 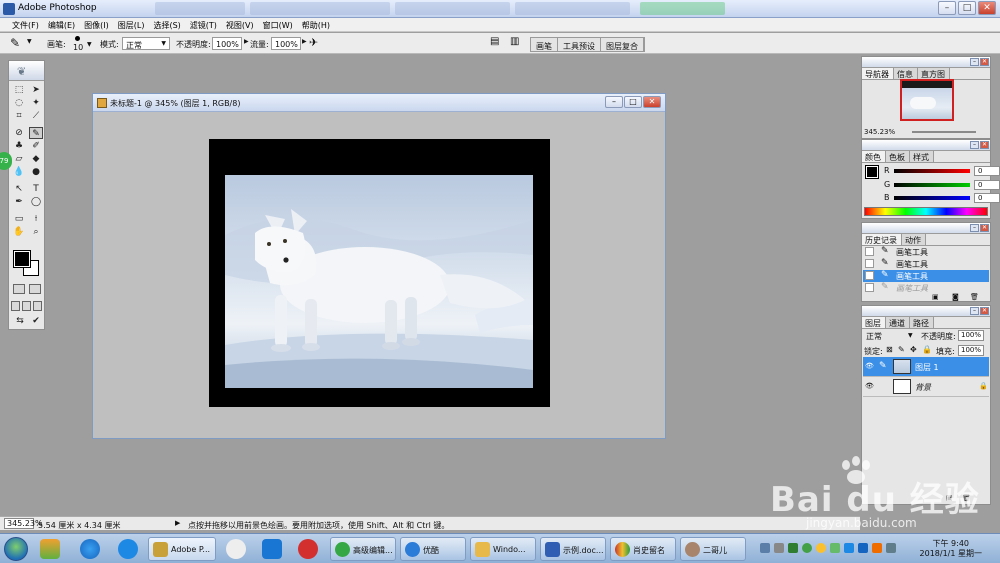 What do you see at coordinates (643, 549) in the screenshot?
I see `task-media: 肖史留名` at bounding box center [643, 549].